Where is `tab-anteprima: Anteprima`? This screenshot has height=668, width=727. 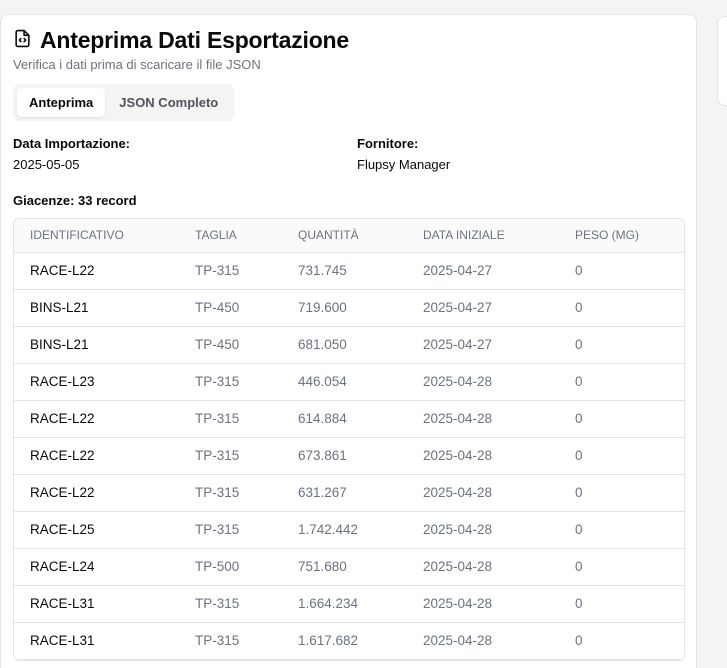
tab-anteprima: Anteprima is located at coordinates (61, 102).